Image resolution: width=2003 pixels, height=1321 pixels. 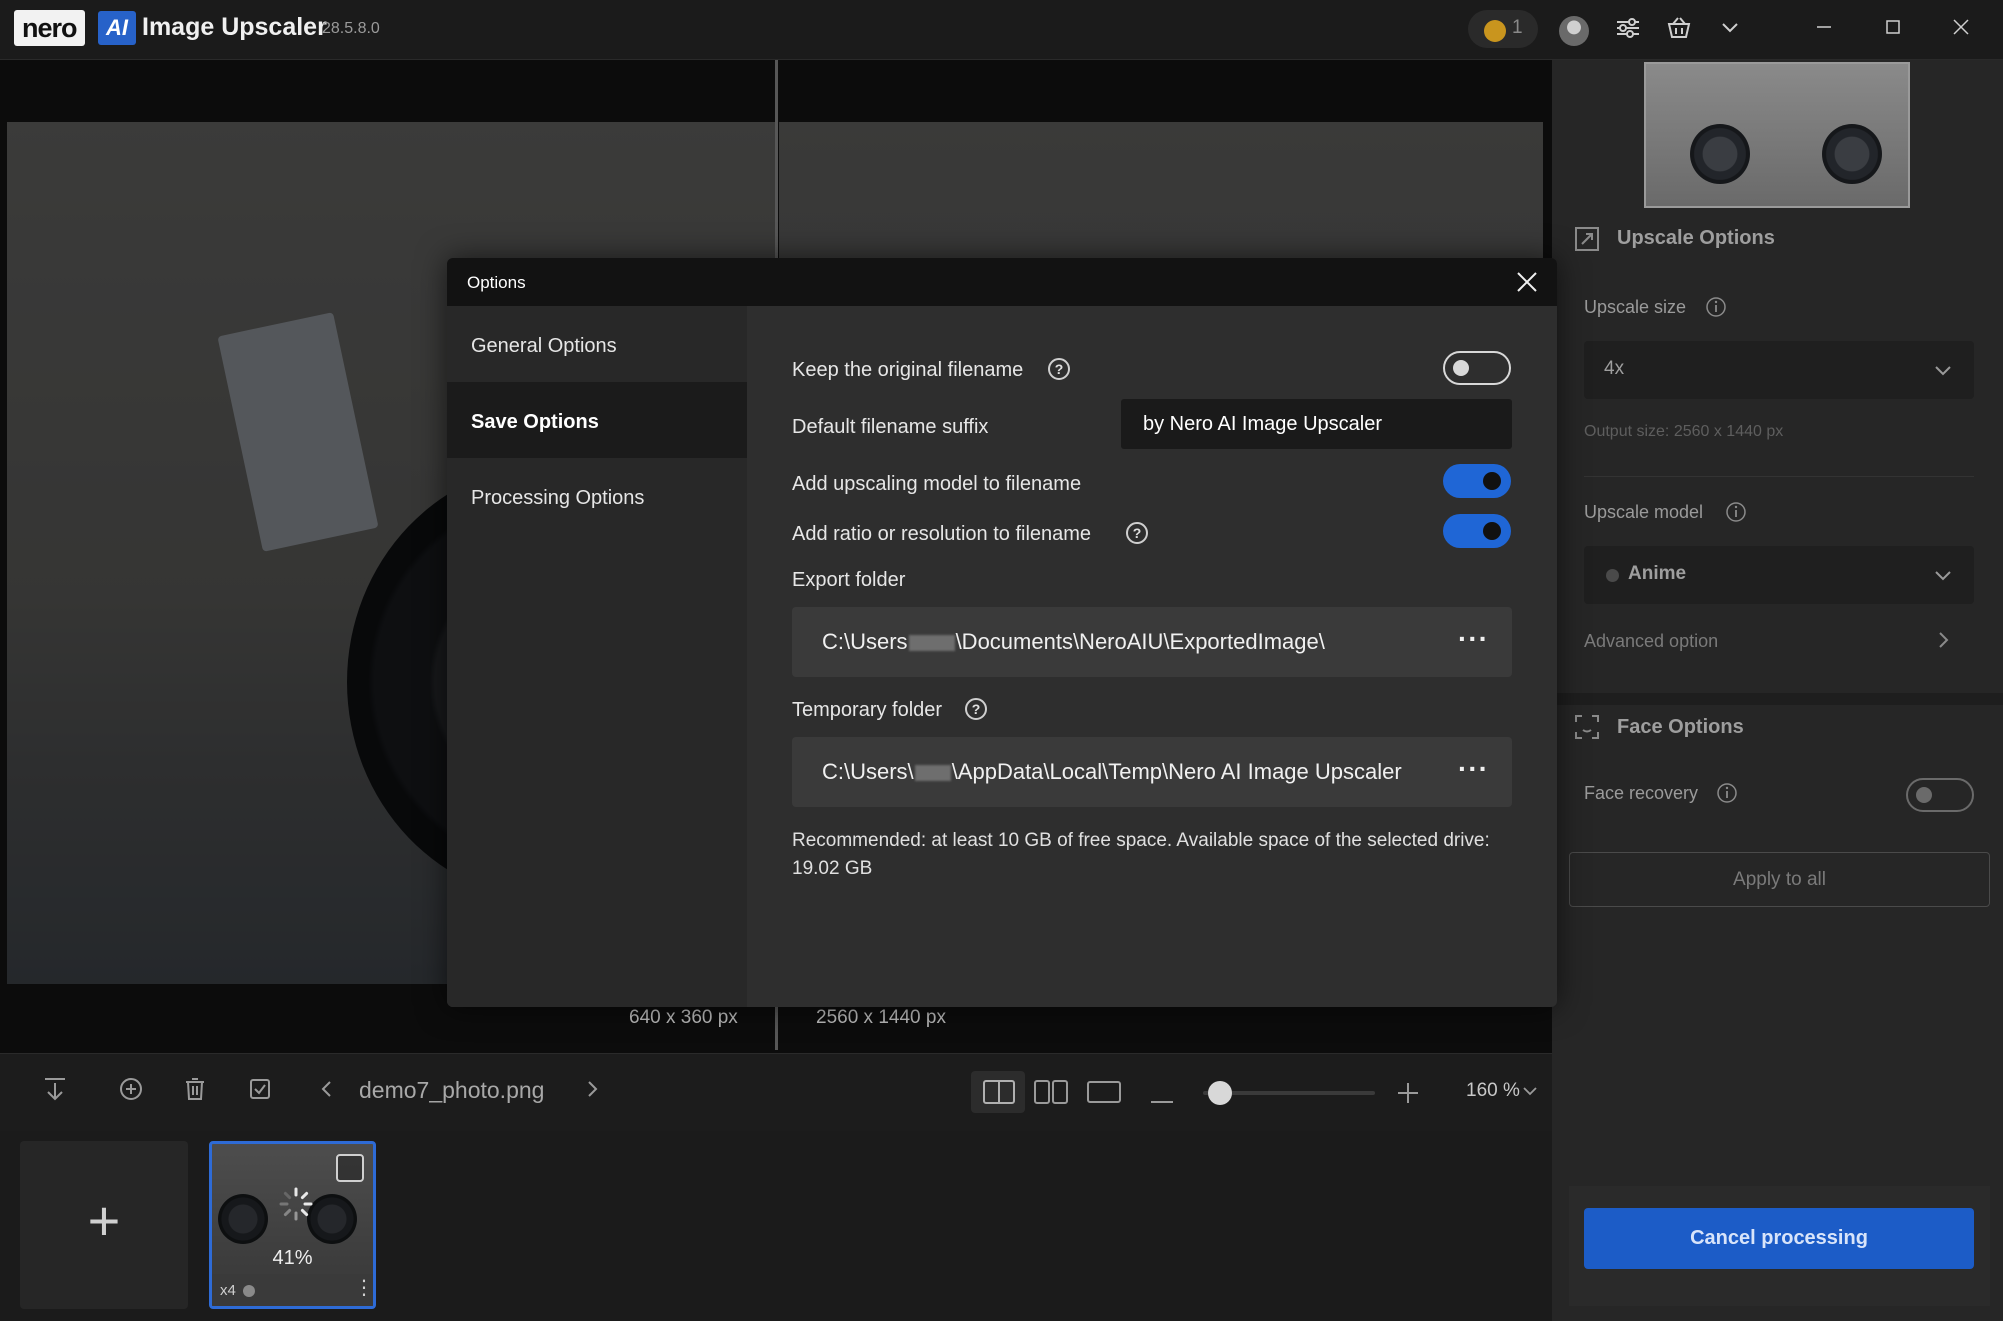 I want to click on face-recovery-label: Face recovery, so click(x=1641, y=793).